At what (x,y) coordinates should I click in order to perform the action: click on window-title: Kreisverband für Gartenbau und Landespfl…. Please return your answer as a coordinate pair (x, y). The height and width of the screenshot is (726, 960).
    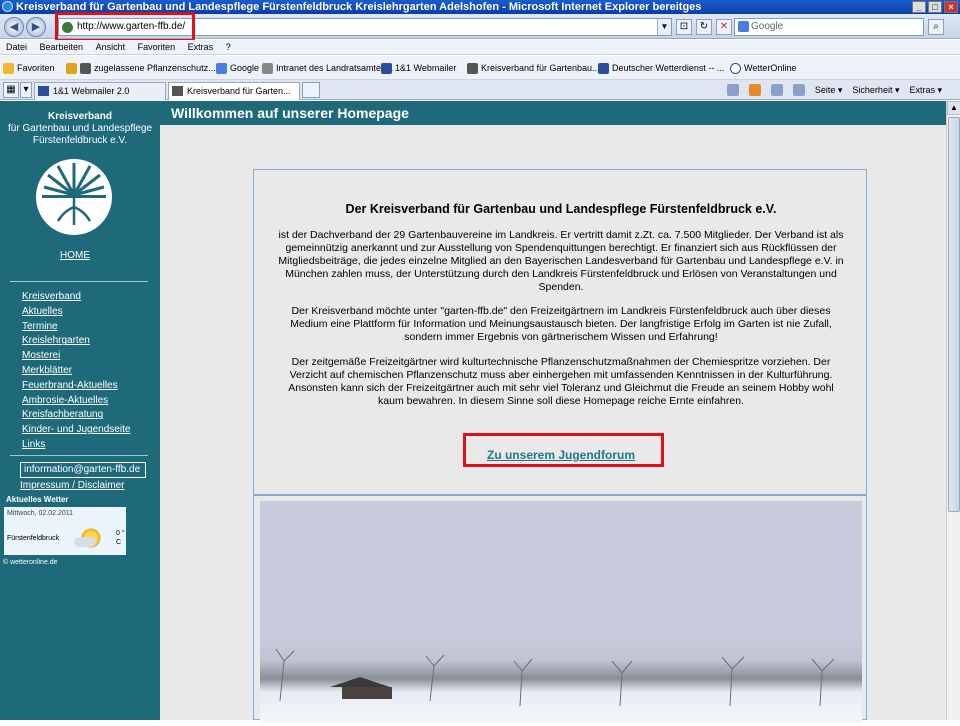
    Looking at the image, I should click on (359, 7).